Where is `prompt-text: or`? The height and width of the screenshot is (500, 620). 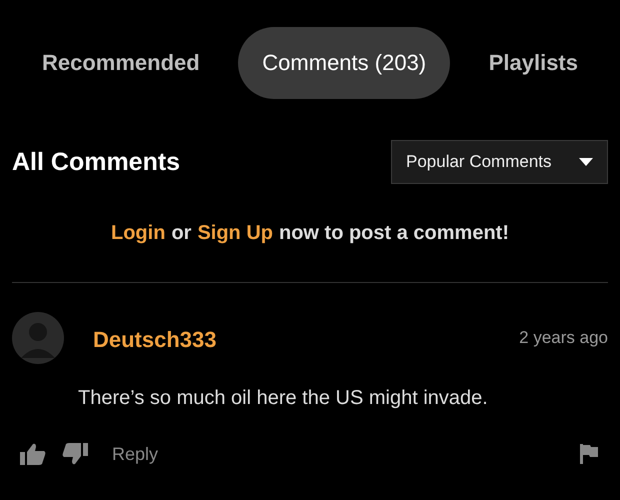
prompt-text: or is located at coordinates (181, 233).